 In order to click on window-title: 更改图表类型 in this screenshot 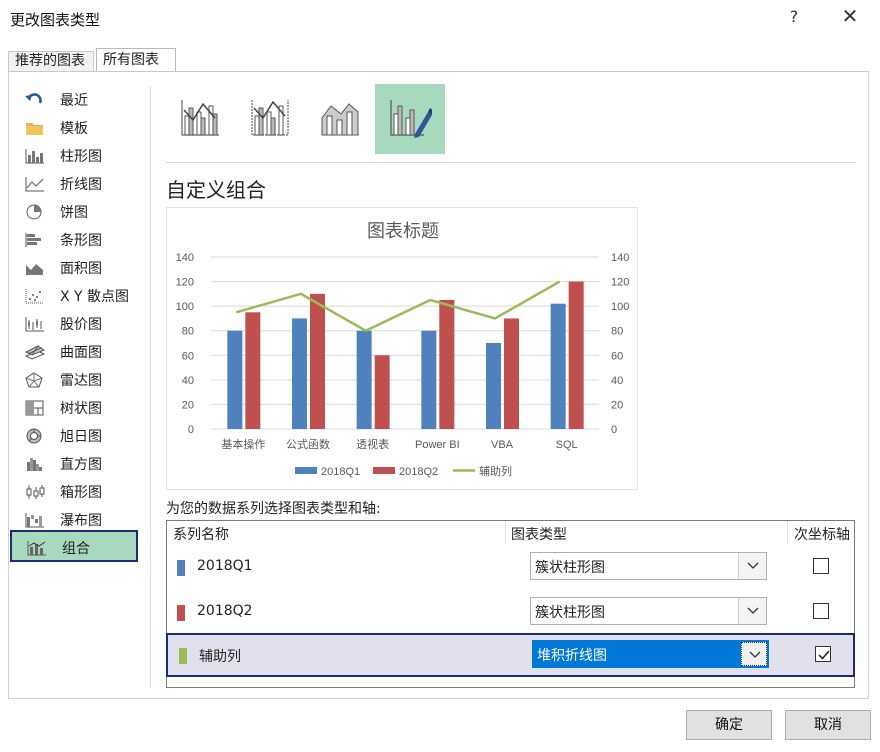, I will do `click(55, 20)`.